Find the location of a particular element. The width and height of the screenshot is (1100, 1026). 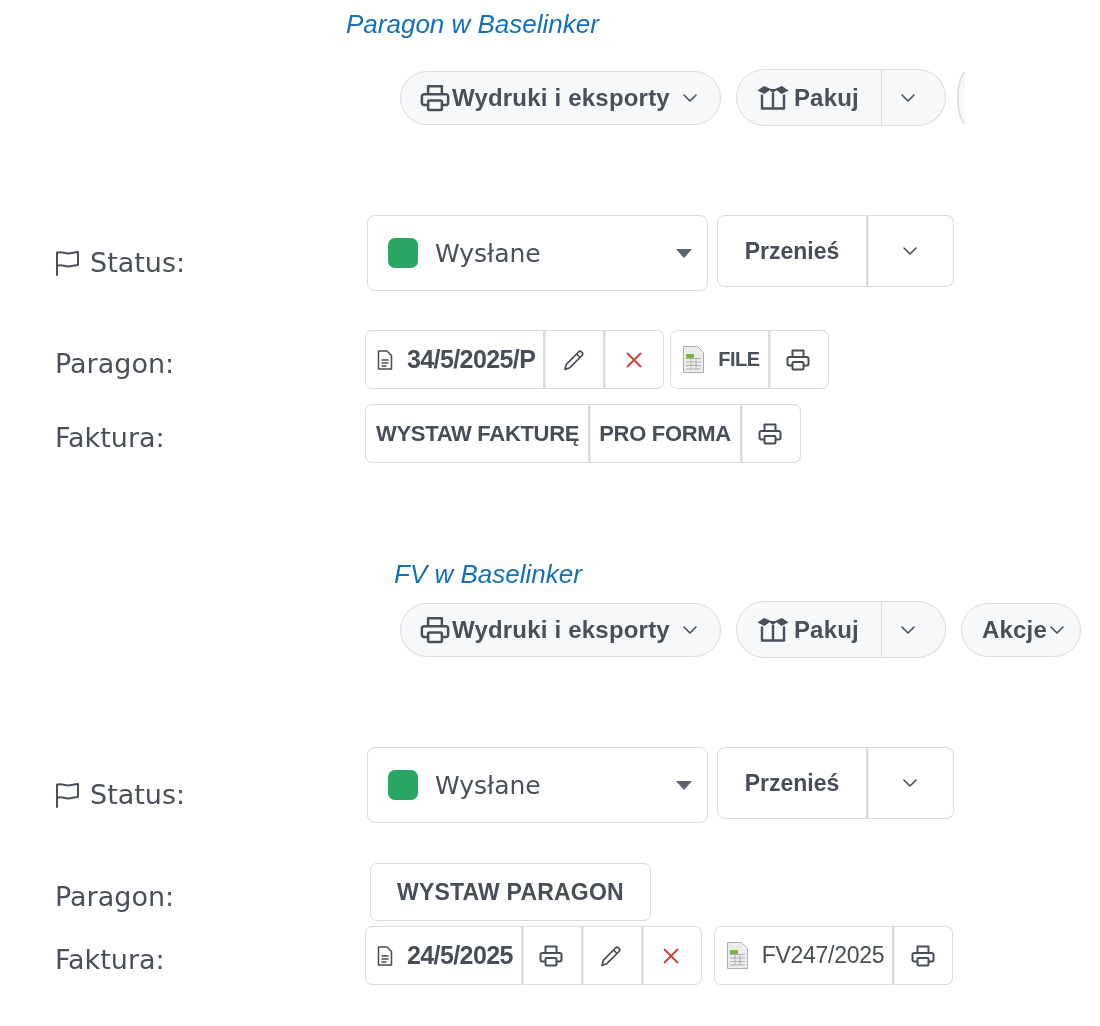

section-title: Paragon w Baselinker is located at coordinates (472, 23).